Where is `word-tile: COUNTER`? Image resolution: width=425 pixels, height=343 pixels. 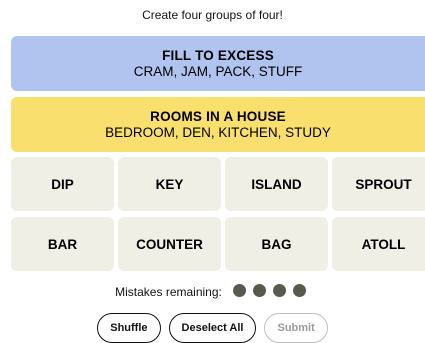 word-tile: COUNTER is located at coordinates (169, 244).